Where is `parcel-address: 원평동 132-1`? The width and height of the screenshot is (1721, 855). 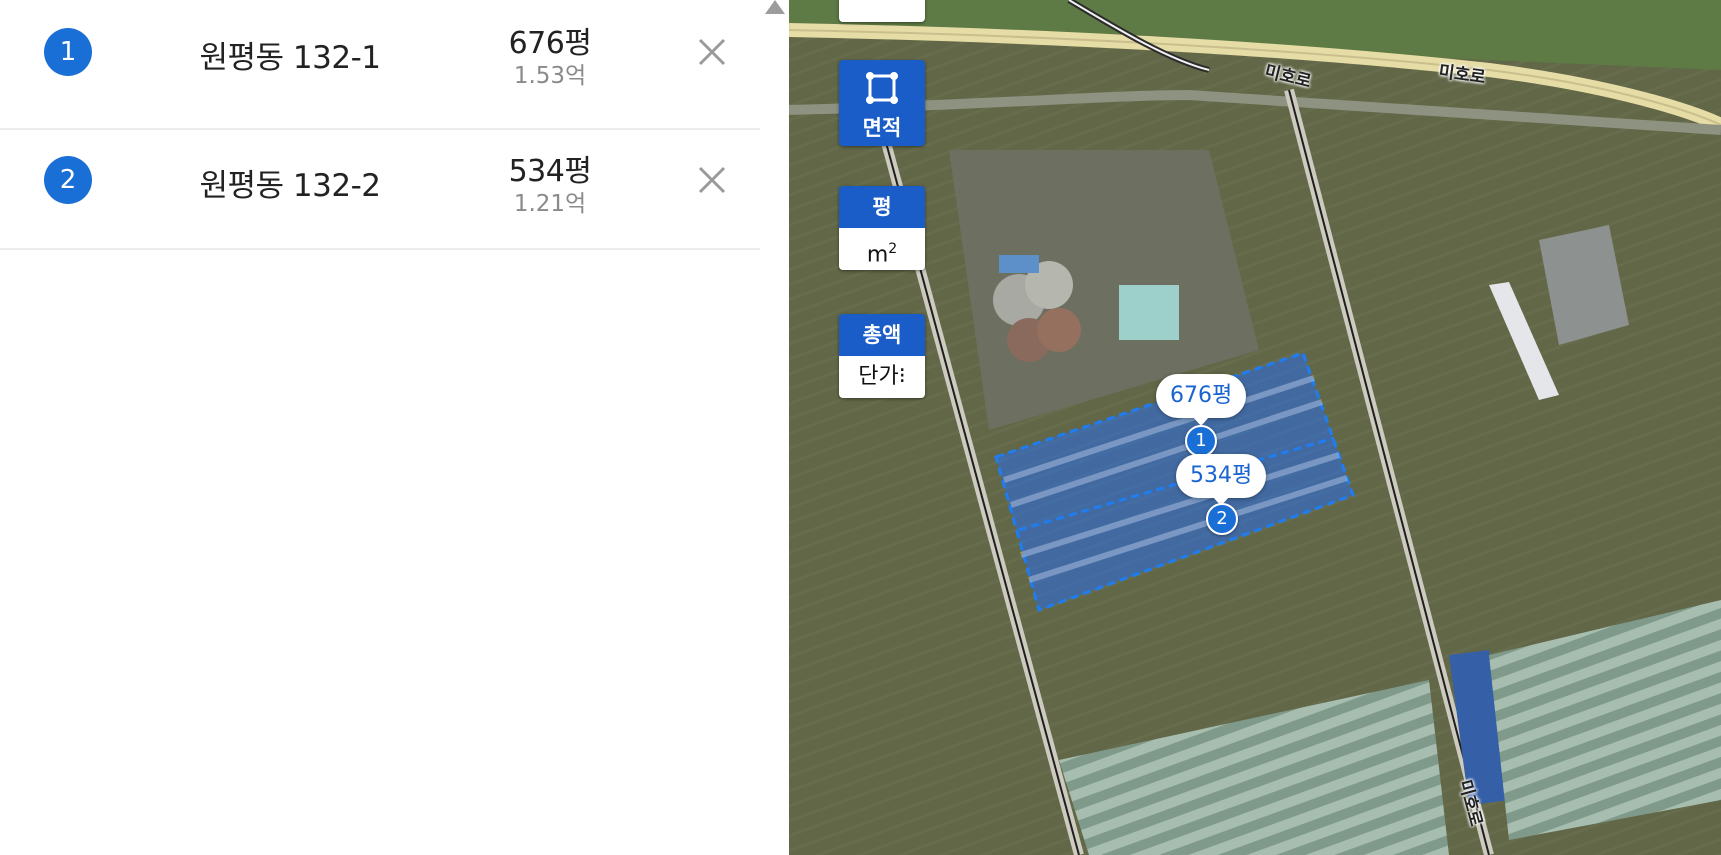 parcel-address: 원평동 132-1 is located at coordinates (290, 58).